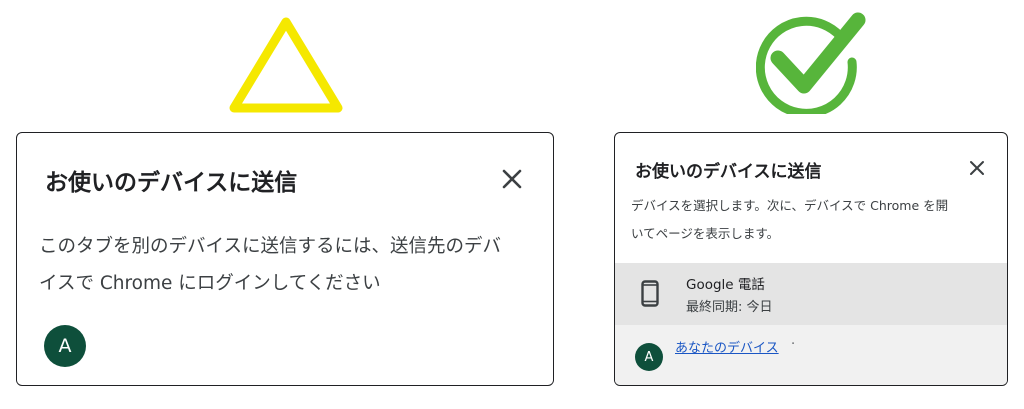 The width and height of the screenshot is (1024, 409). What do you see at coordinates (650, 293) in the screenshot?
I see `smartphone-icon` at bounding box center [650, 293].